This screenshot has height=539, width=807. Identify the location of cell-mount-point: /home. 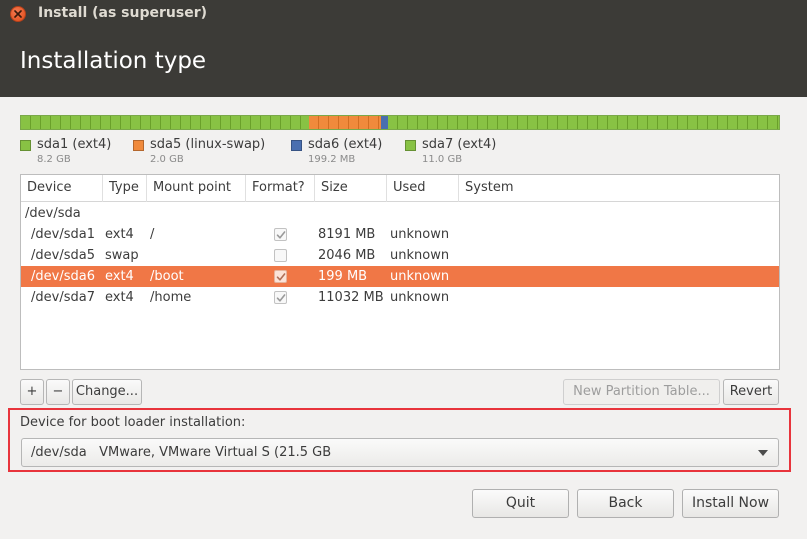
(171, 297).